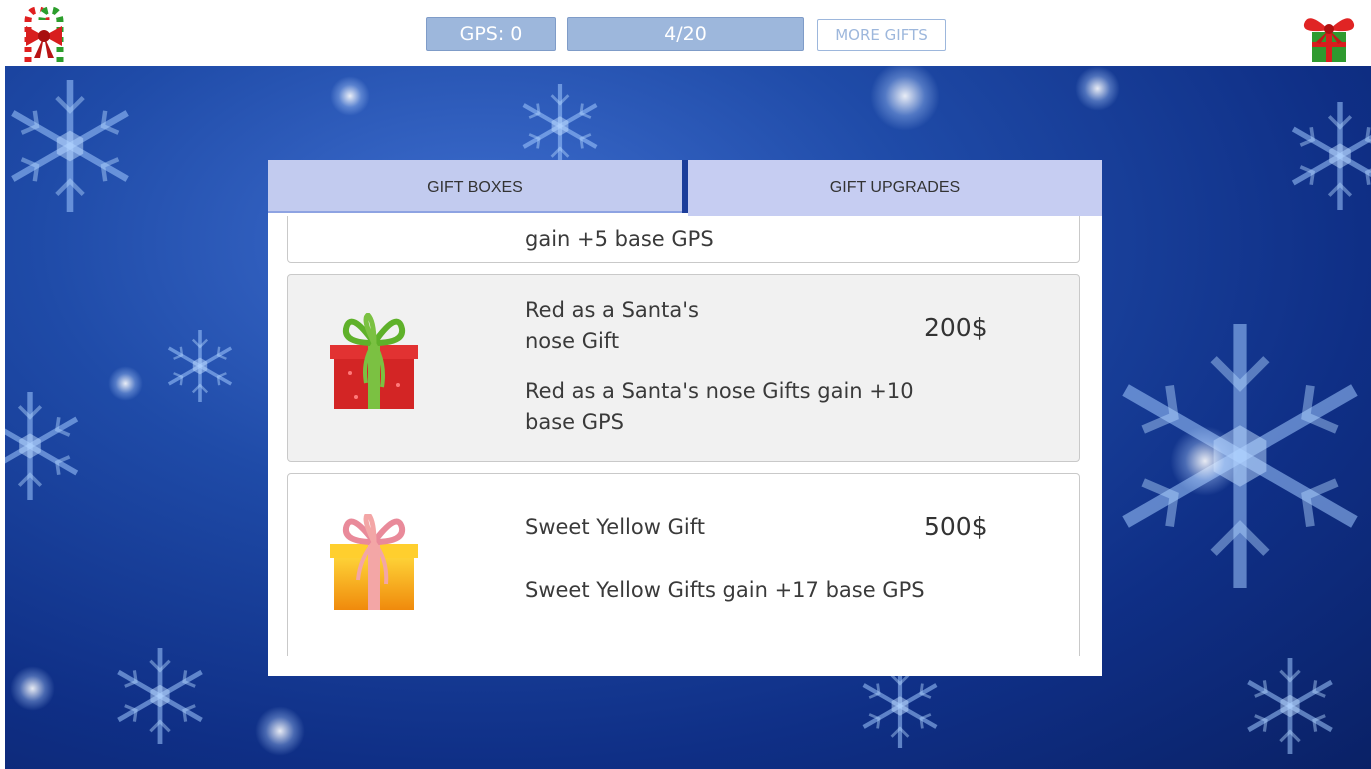 The height and width of the screenshot is (769, 1371). What do you see at coordinates (374, 562) in the screenshot?
I see `yellow-gift-icon` at bounding box center [374, 562].